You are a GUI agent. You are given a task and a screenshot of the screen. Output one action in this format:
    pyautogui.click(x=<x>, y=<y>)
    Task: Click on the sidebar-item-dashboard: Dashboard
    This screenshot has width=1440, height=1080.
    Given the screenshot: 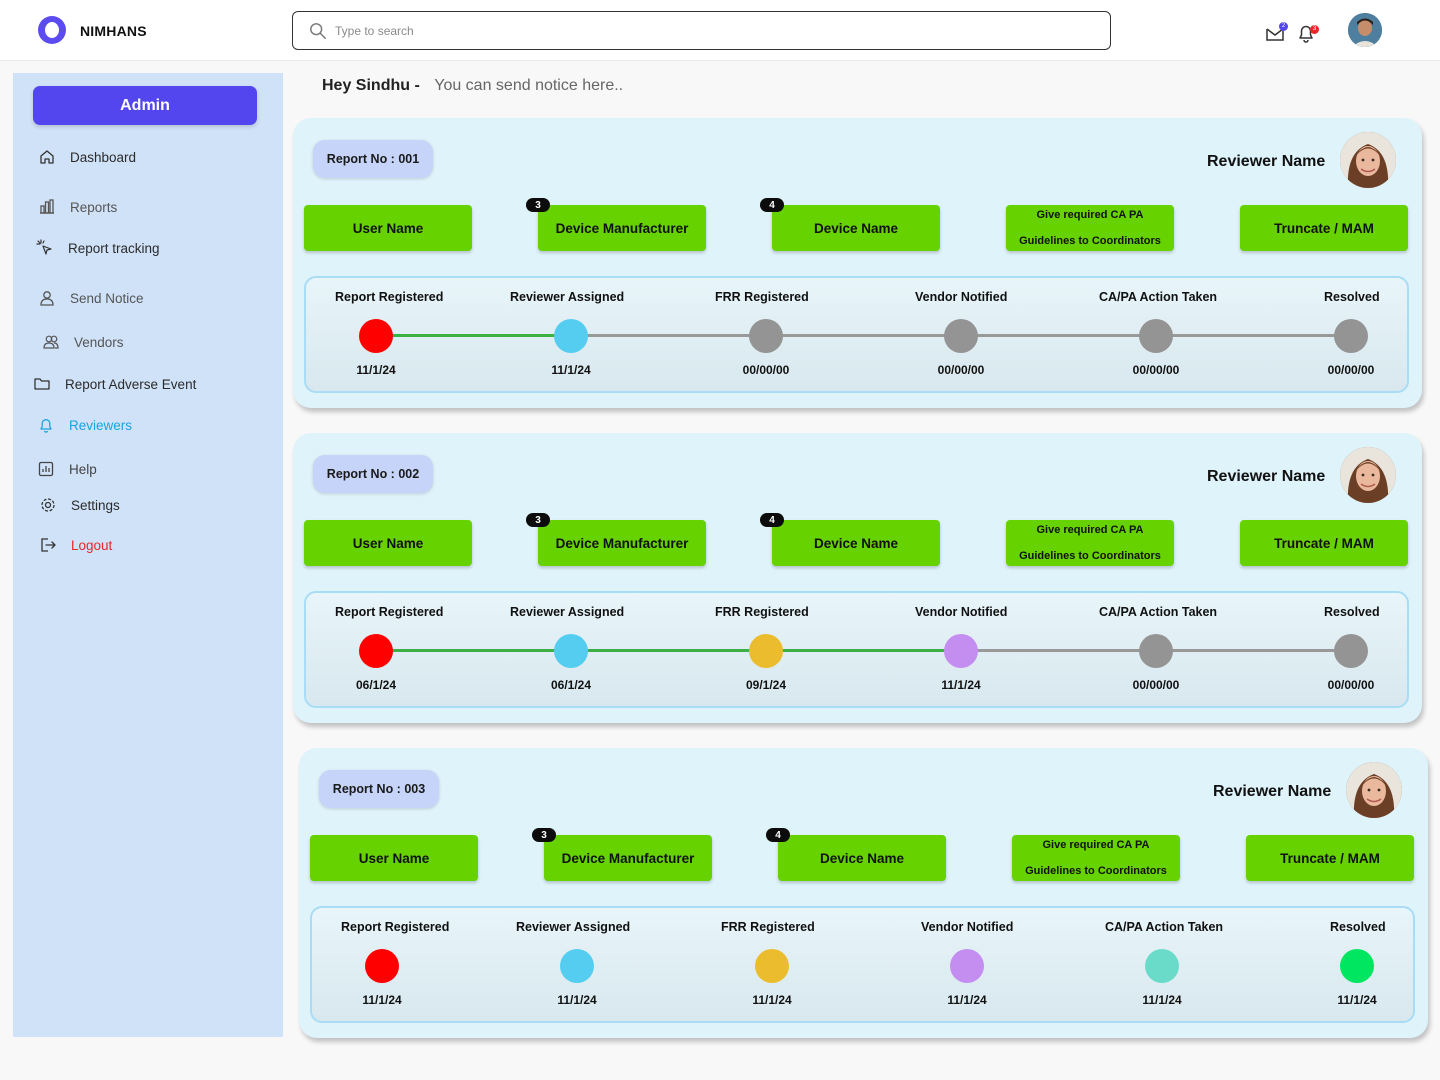 What is the action you would take?
    pyautogui.click(x=87, y=157)
    